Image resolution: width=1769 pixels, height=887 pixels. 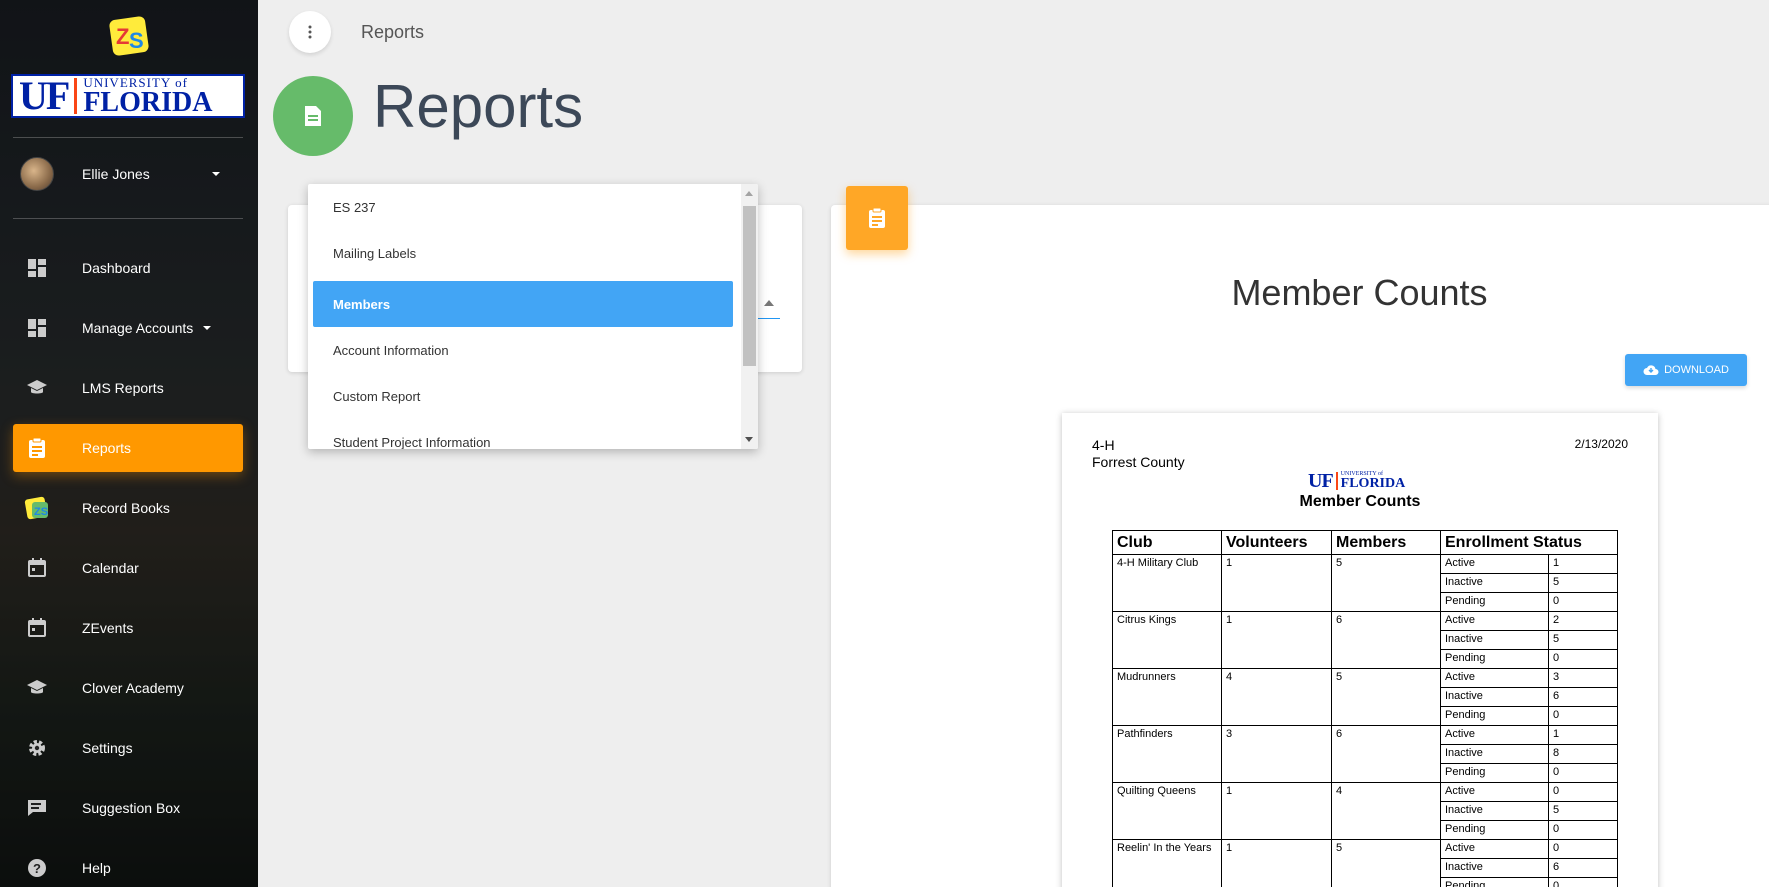 What do you see at coordinates (523, 304) in the screenshot?
I see `dropdown-option-members: Members` at bounding box center [523, 304].